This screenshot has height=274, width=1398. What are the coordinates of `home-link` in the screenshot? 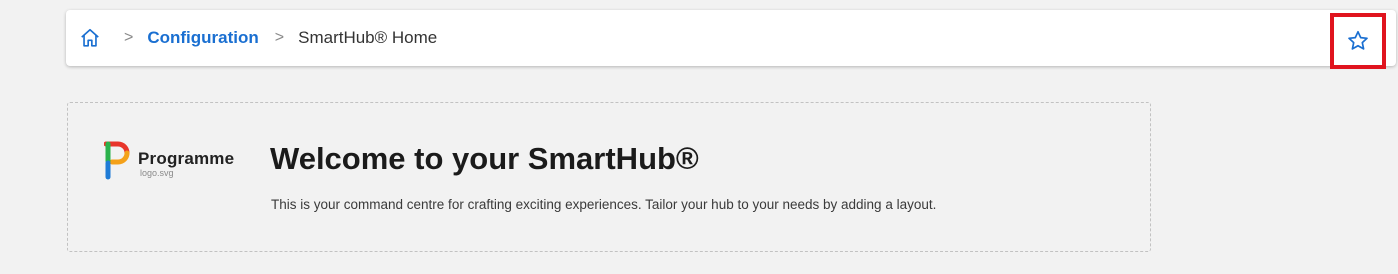 It's located at (90, 38).